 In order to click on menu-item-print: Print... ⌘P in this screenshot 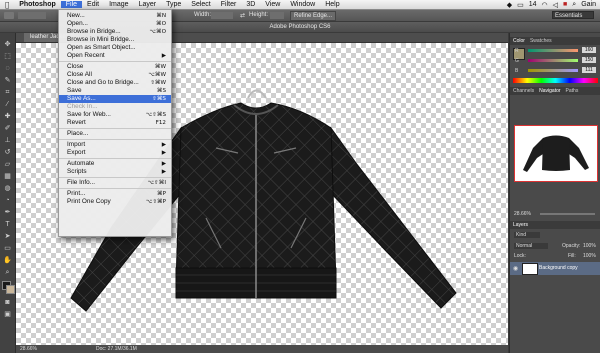, I will do `click(115, 194)`.